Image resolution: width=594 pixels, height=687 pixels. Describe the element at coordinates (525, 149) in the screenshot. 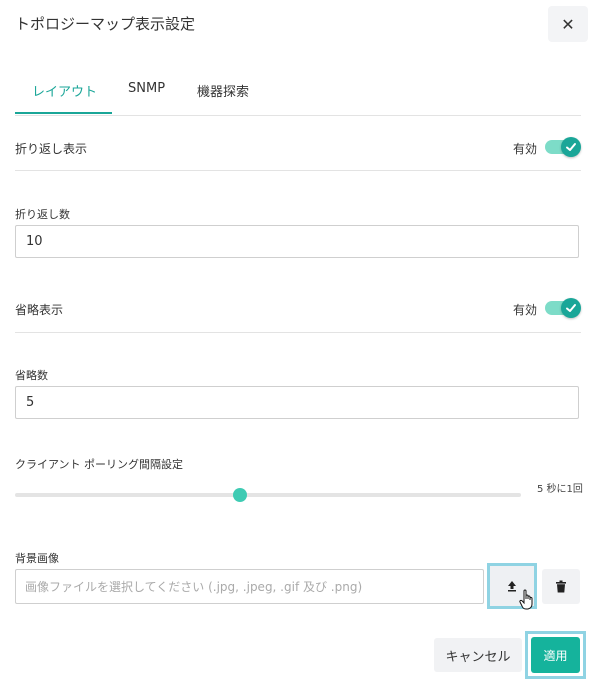

I see `wrap-display-status: 有効` at that location.